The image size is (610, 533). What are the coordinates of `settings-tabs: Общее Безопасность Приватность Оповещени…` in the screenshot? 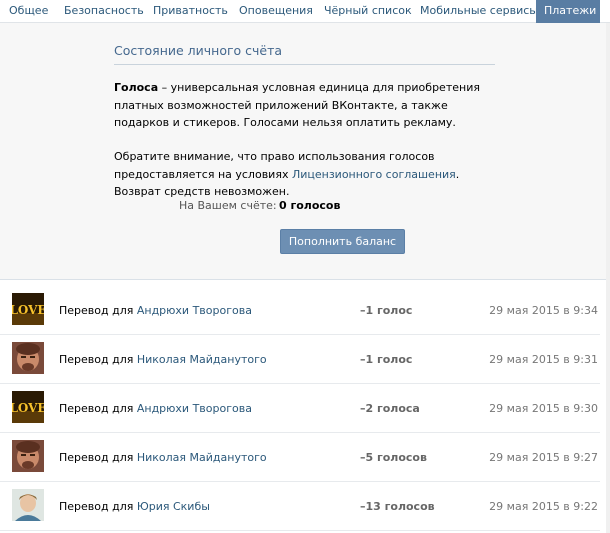 It's located at (305, 11).